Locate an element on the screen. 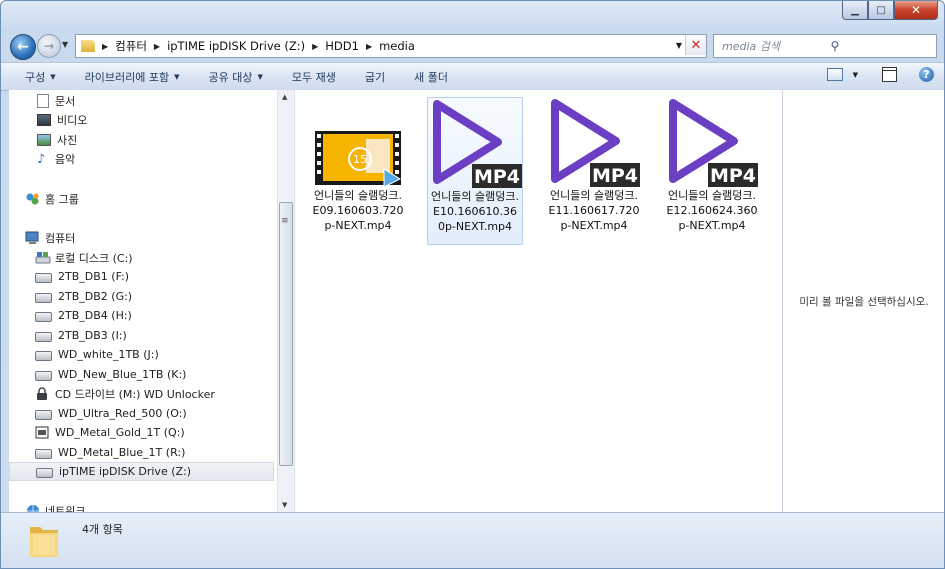 The image size is (945, 569). nav-item-homegroup: 홈 그룹 is located at coordinates (52, 198).